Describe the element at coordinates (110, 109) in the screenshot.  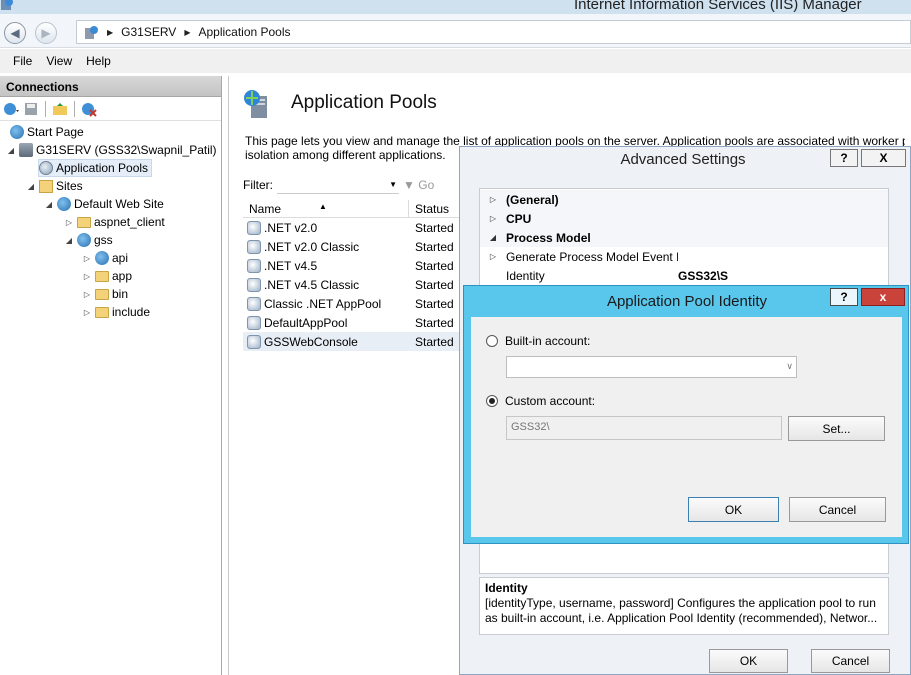
I see `connections-toolbar` at that location.